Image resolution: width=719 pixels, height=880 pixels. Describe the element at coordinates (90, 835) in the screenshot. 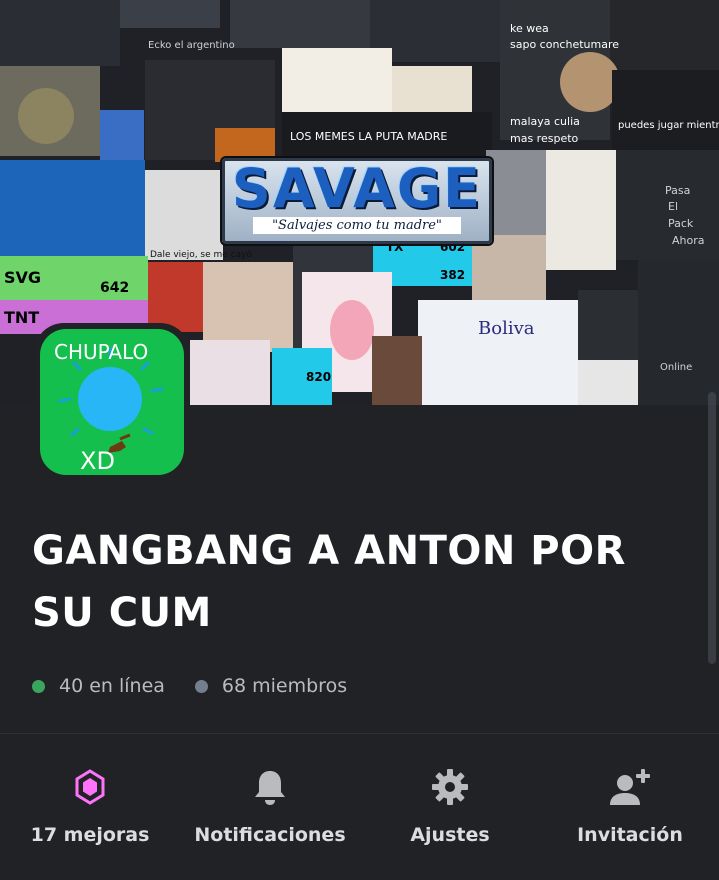

I see `boosts-label: 17 mejoras` at that location.